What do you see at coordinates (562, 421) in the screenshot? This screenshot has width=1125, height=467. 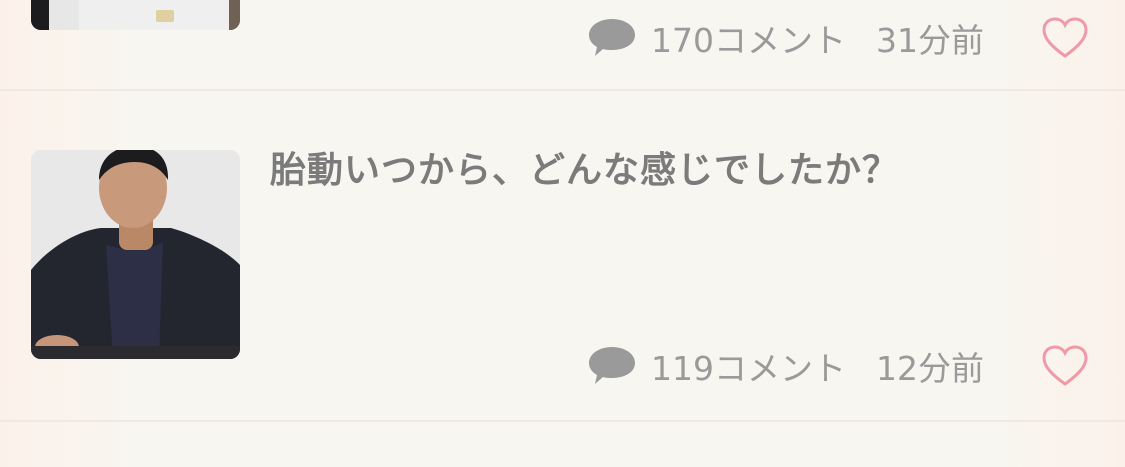 I see `divider` at bounding box center [562, 421].